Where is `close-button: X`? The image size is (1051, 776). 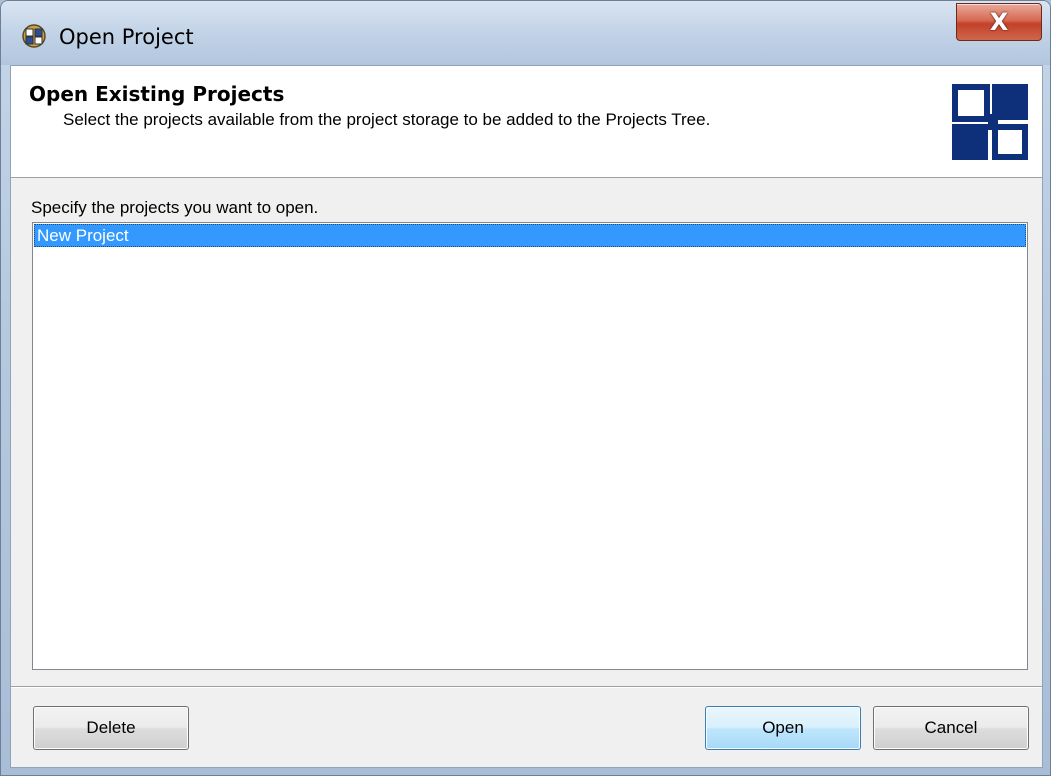 close-button: X is located at coordinates (999, 22).